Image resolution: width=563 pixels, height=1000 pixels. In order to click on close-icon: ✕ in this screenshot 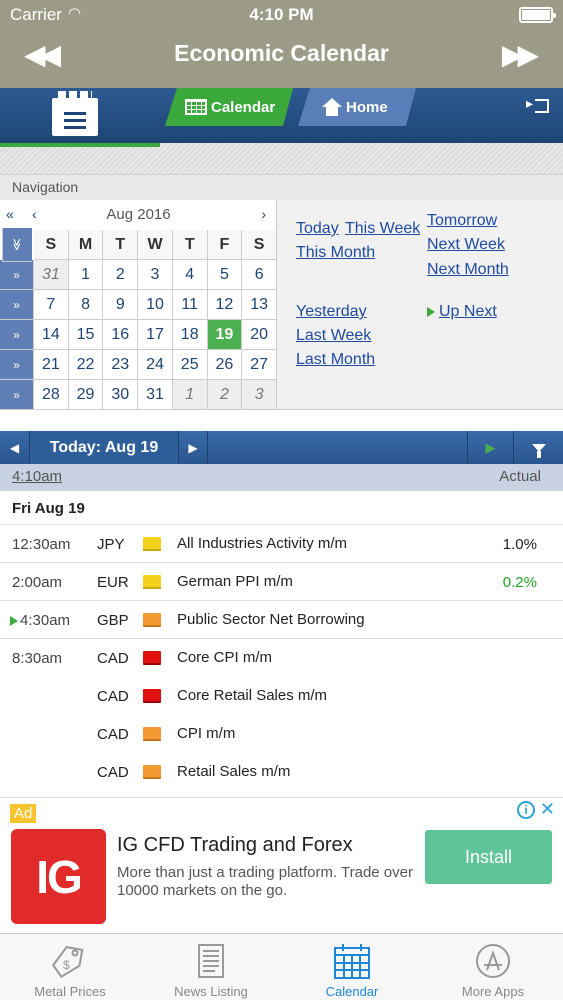, I will do `click(547, 809)`.